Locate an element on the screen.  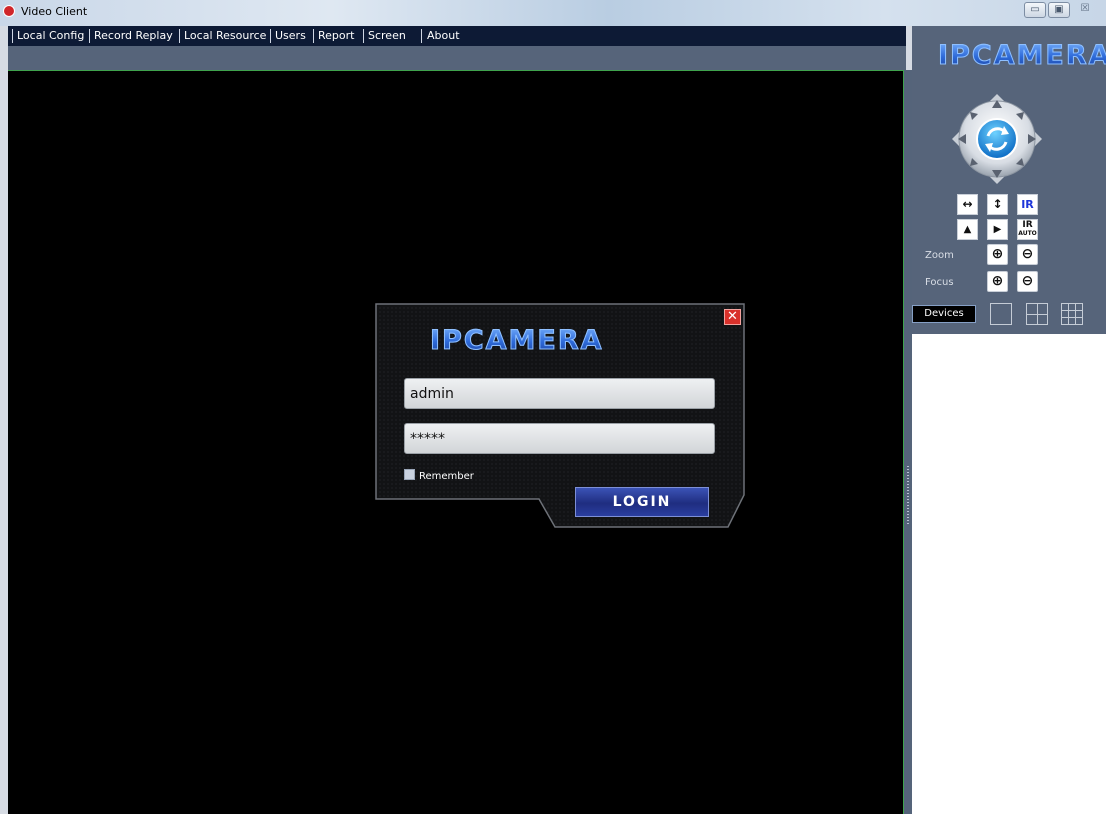
close-window-button: ☒ is located at coordinates (1085, 10).